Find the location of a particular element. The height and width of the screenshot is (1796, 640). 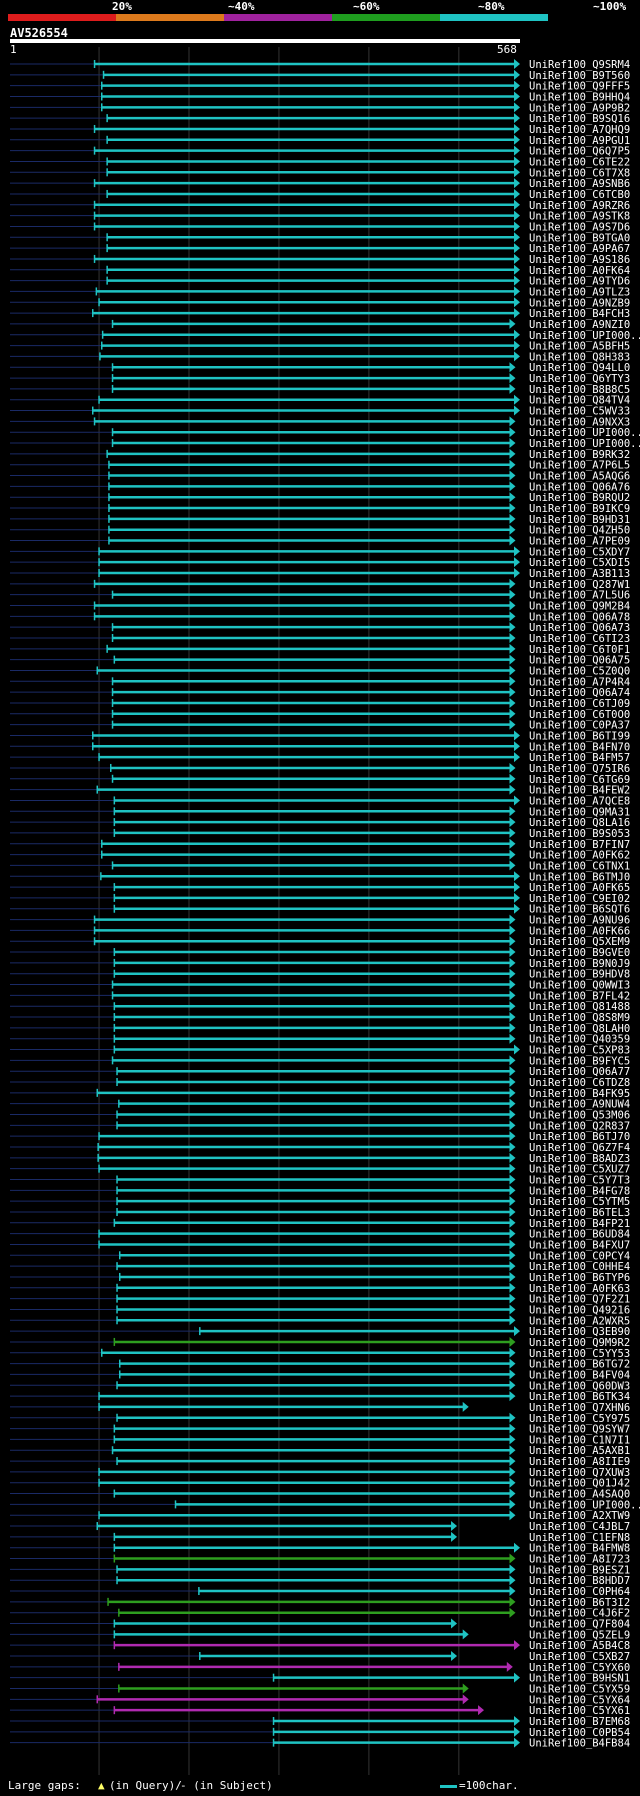

hit-row: UniRef100_B4FB84 is located at coordinates (320, 1743).